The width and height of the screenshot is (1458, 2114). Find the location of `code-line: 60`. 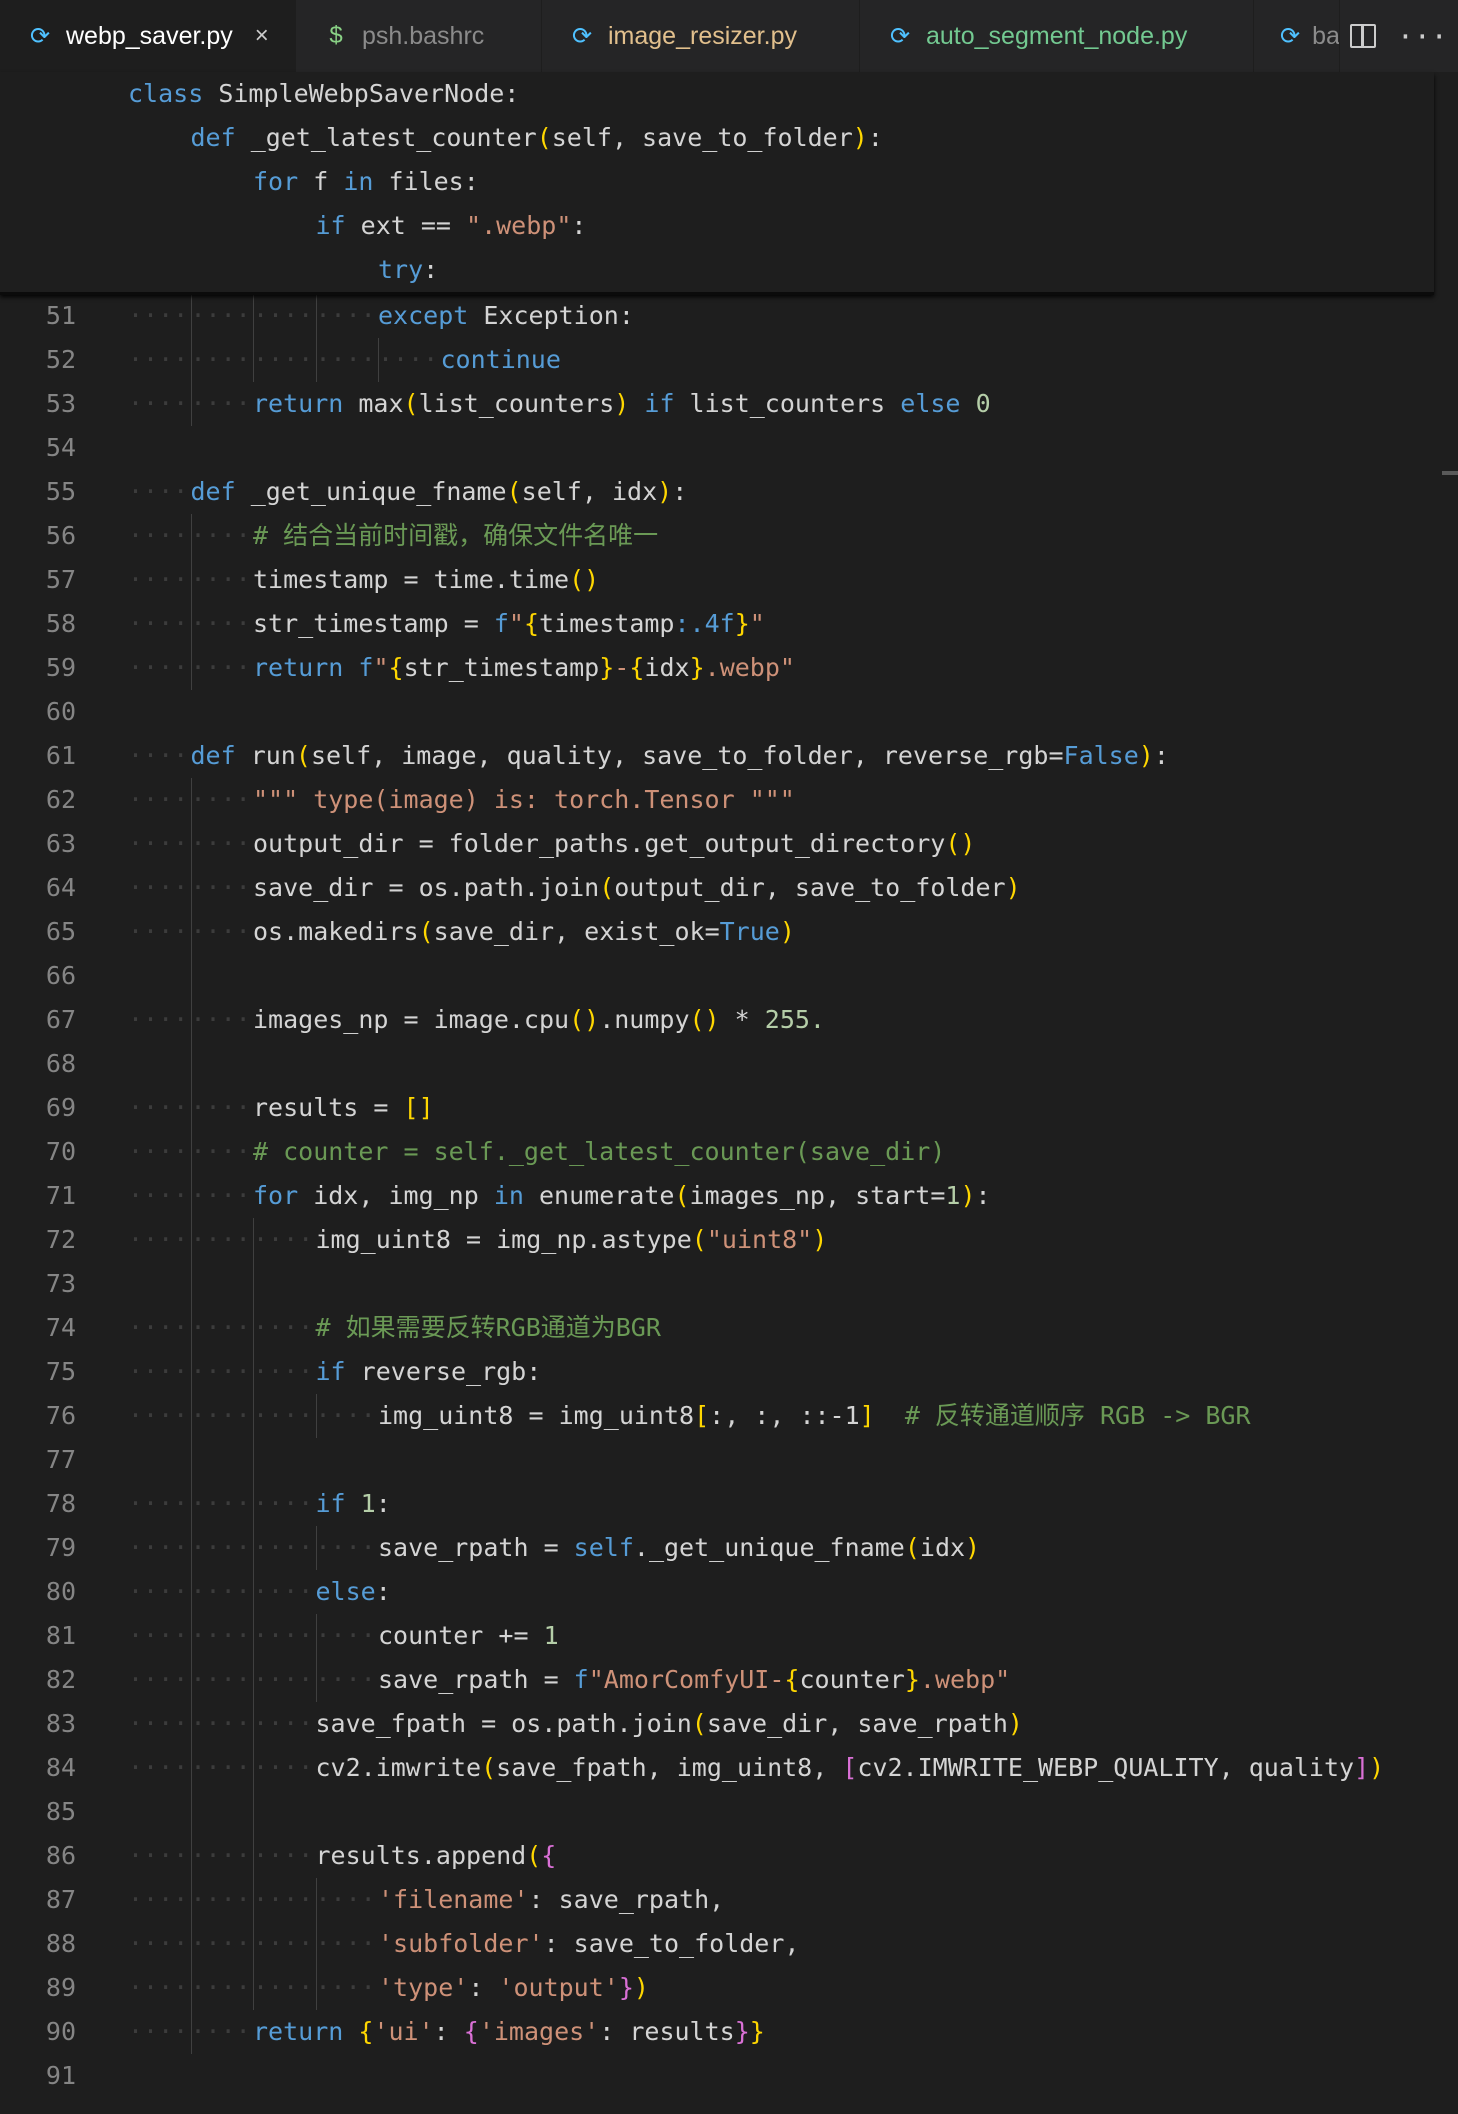

code-line: 60 is located at coordinates (729, 712).